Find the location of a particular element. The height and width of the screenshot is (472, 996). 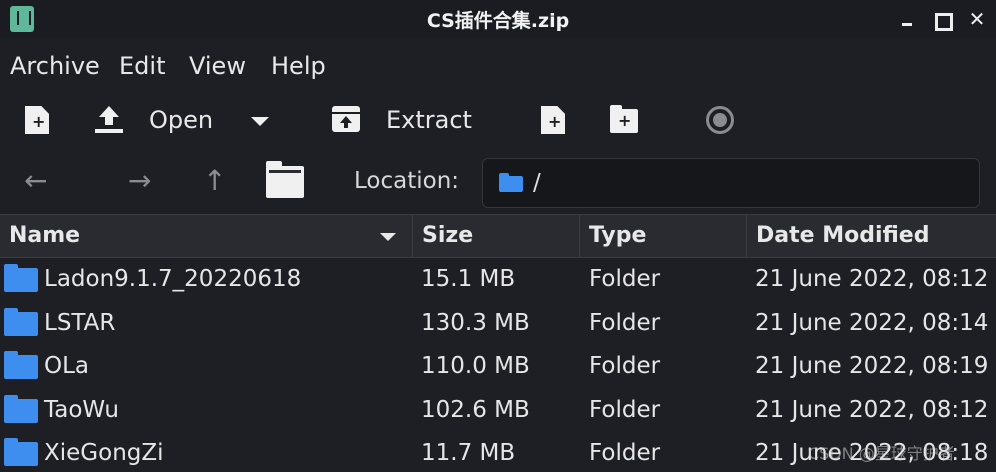

extract-button: Extract is located at coordinates (429, 120).